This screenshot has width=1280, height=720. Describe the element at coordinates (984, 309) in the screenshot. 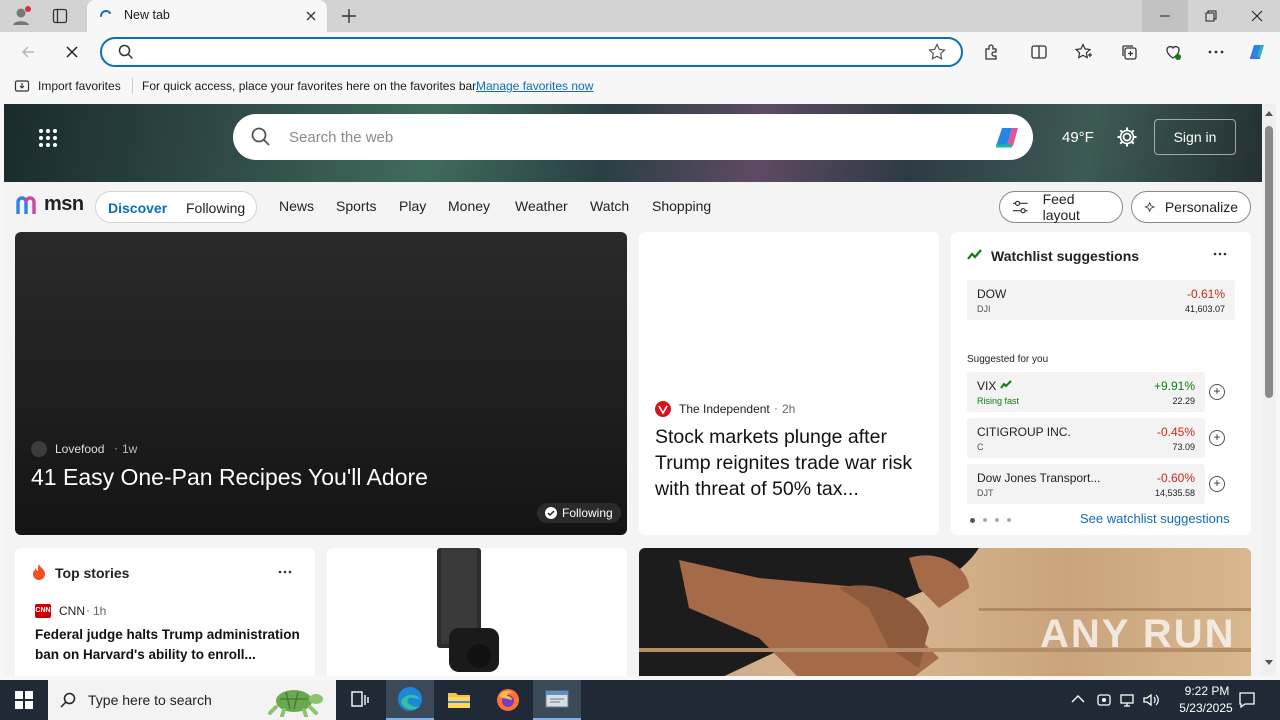

I see `stock-symbol: DJI` at that location.